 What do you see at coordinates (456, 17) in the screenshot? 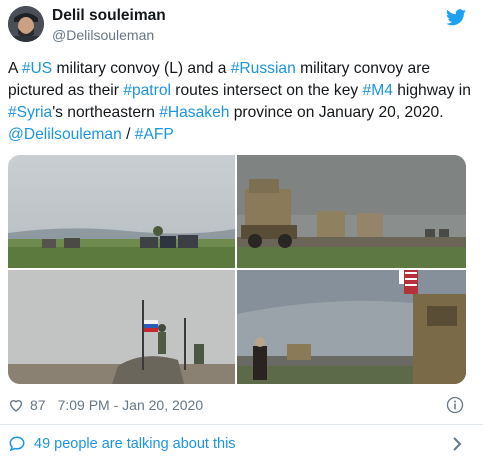
I see `twitter-icon` at bounding box center [456, 17].